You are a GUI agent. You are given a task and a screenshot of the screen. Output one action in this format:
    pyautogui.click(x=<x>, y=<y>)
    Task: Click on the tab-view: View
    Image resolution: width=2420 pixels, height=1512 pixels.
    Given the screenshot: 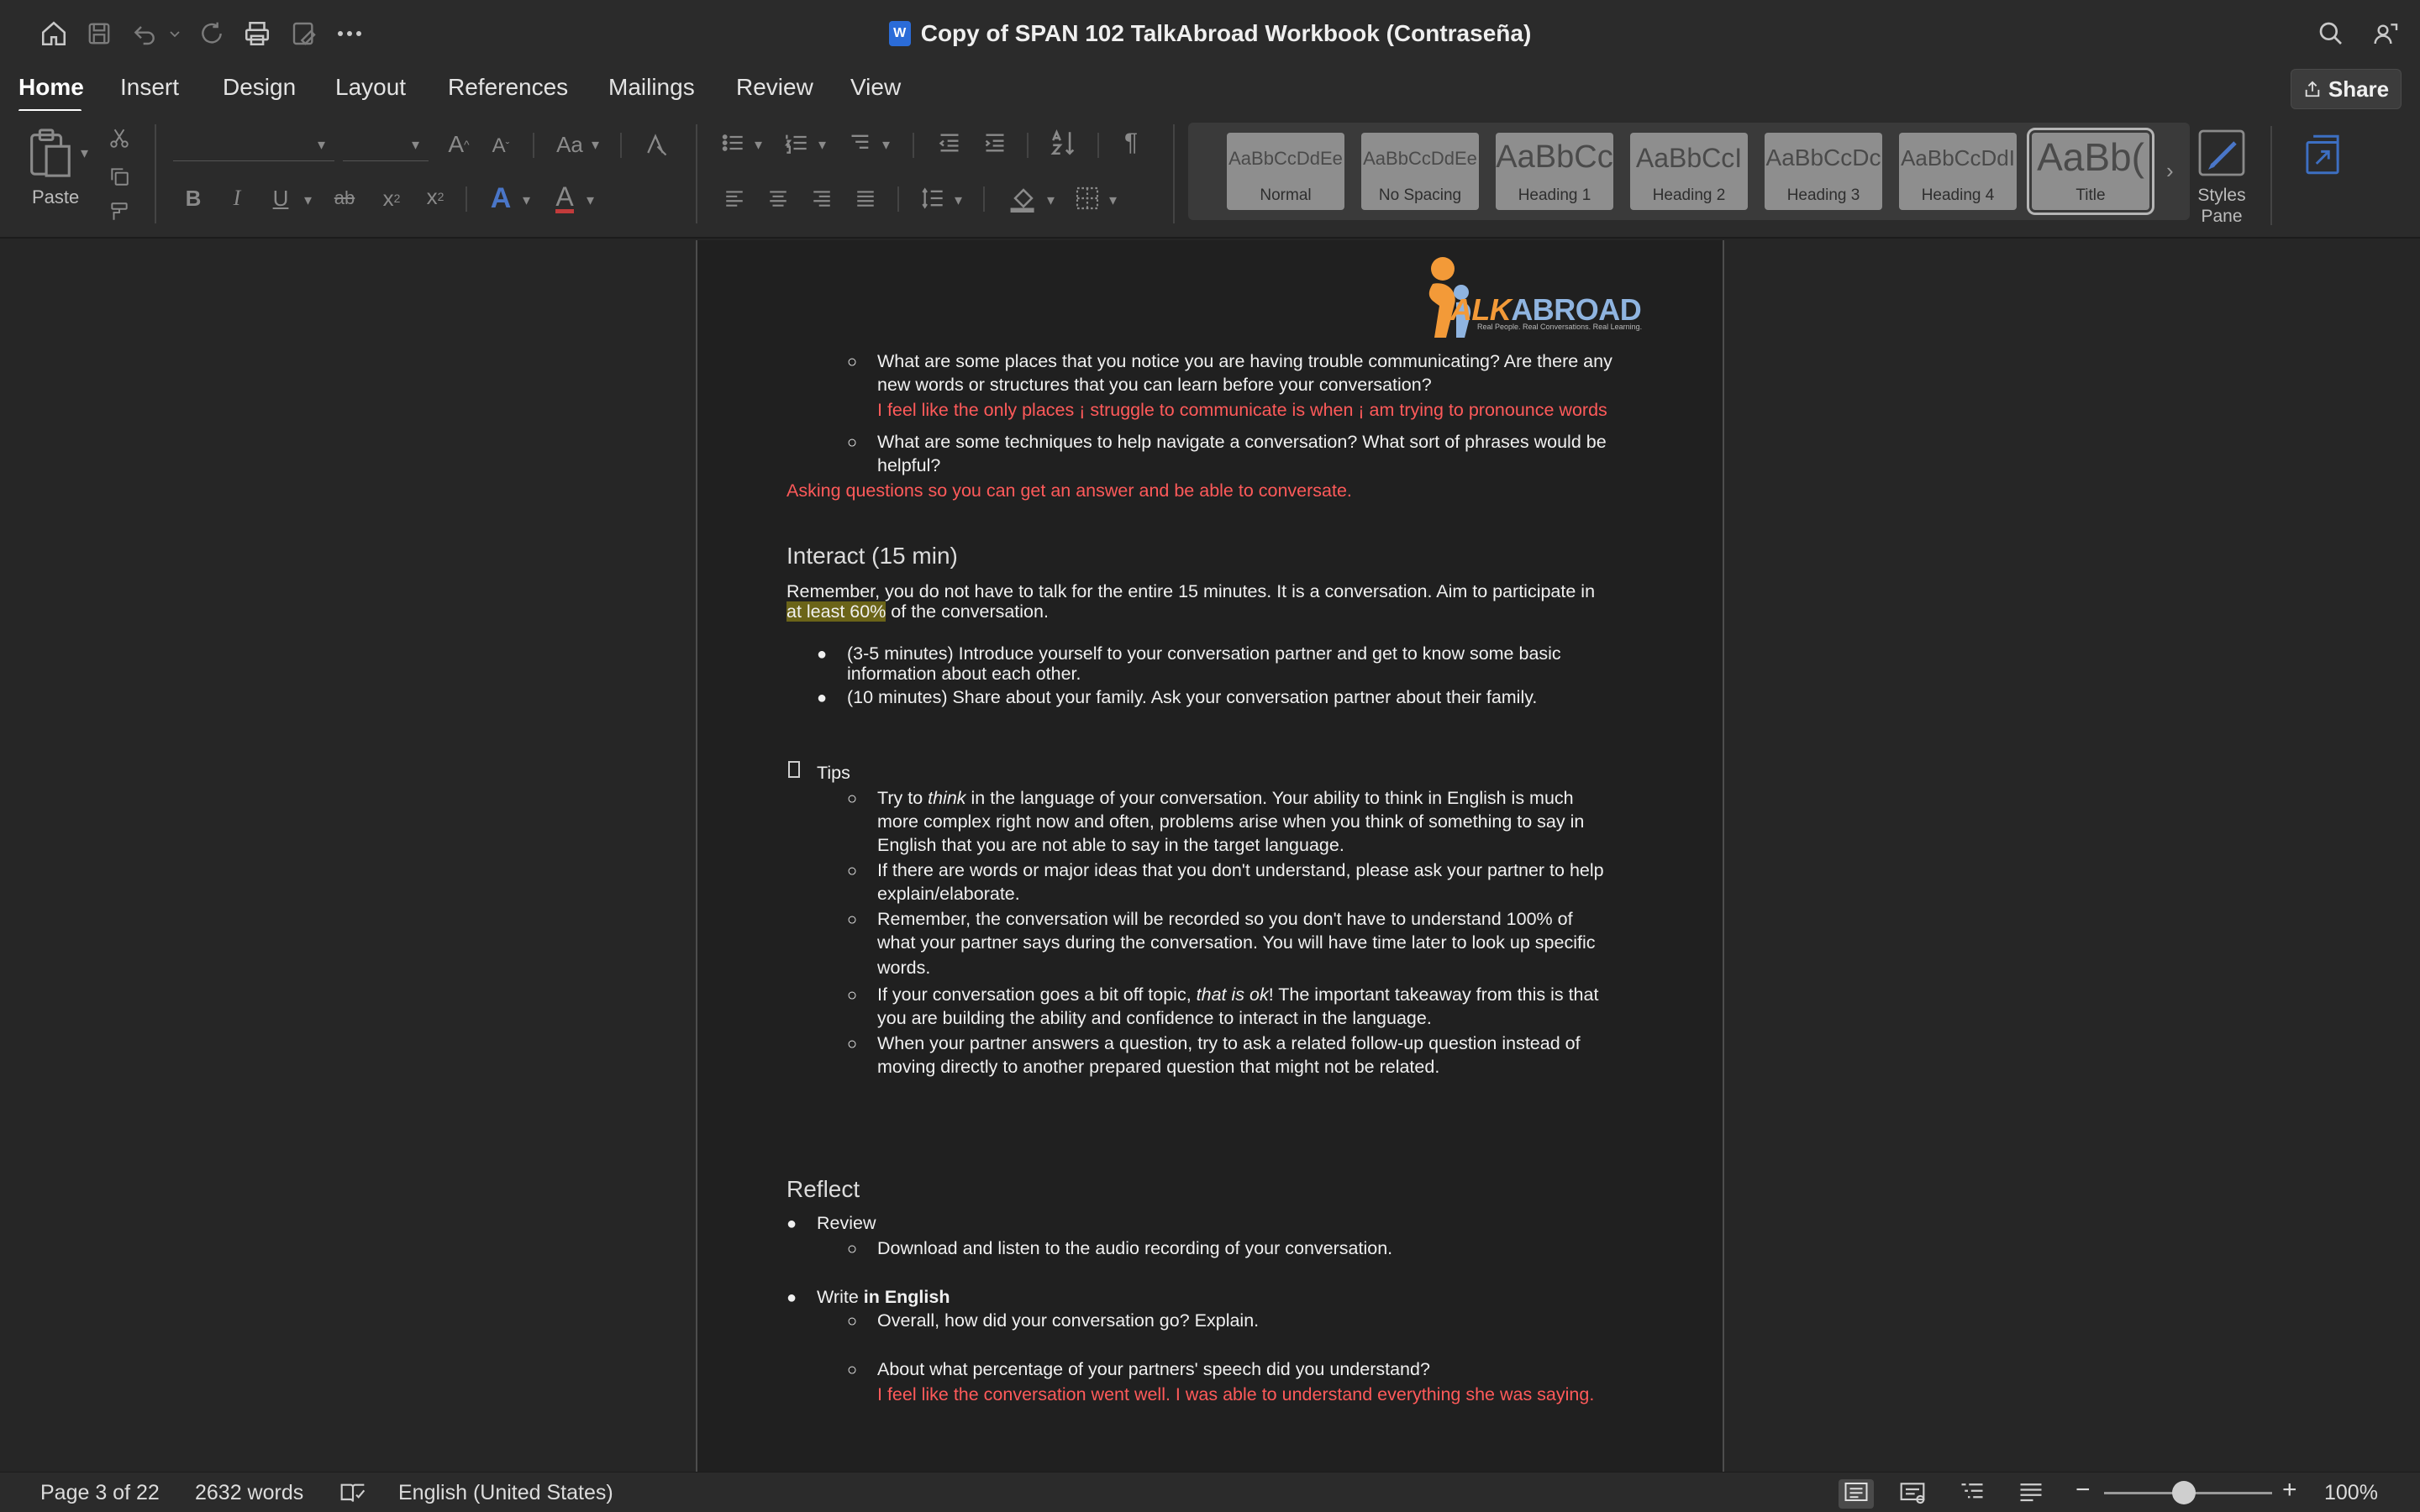 What is the action you would take?
    pyautogui.click(x=875, y=87)
    